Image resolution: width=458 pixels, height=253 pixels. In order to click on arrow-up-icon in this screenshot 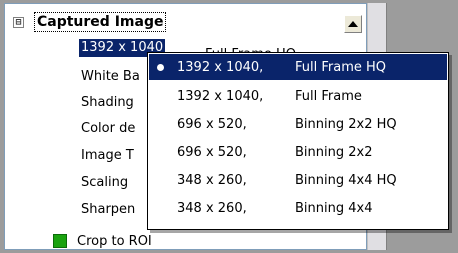, I will do `click(353, 24)`.